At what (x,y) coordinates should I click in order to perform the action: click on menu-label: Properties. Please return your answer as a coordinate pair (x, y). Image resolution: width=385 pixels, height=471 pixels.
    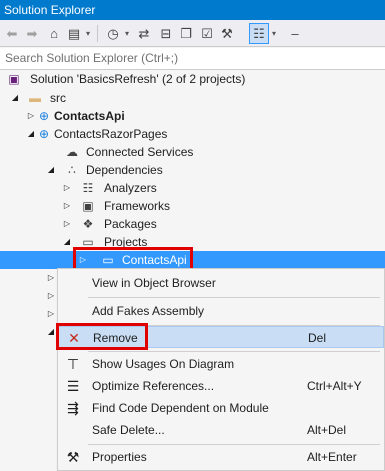
    Looking at the image, I should click on (119, 457).